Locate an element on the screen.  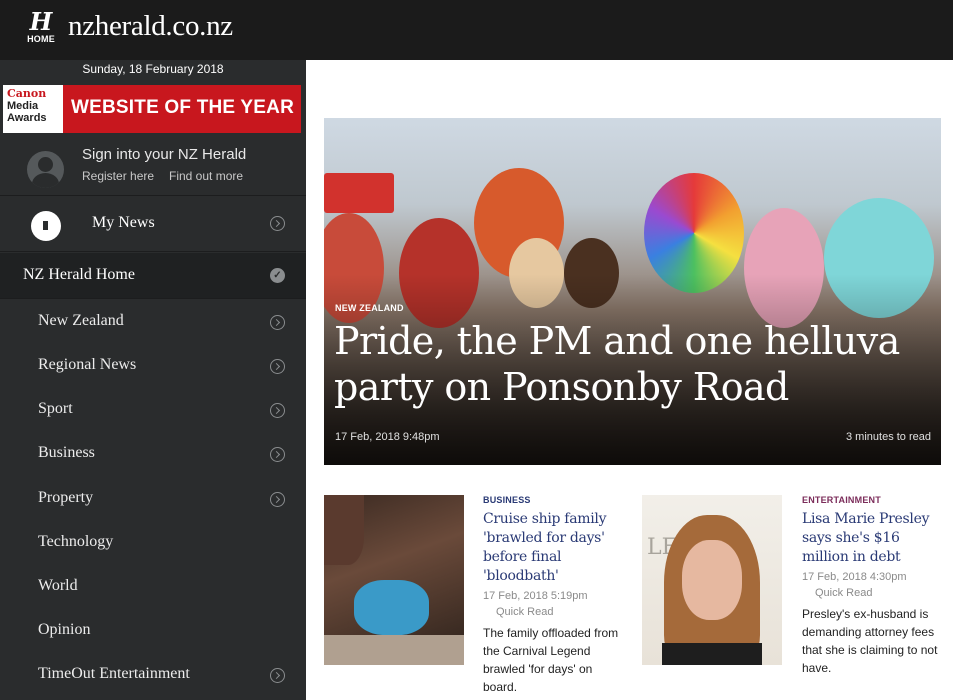
sidebar-item-label: World is located at coordinates (58, 585).